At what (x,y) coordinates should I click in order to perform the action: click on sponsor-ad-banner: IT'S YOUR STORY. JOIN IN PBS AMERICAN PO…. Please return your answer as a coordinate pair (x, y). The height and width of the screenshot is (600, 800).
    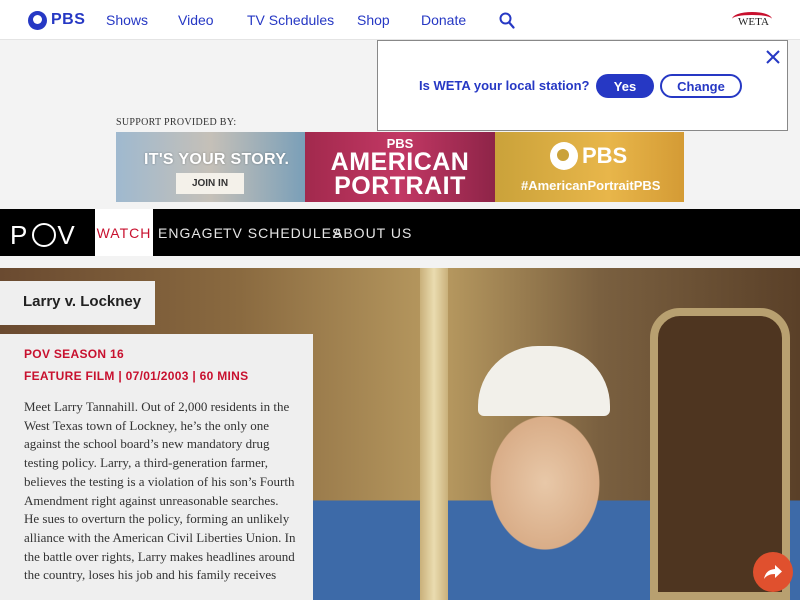
    Looking at the image, I should click on (400, 167).